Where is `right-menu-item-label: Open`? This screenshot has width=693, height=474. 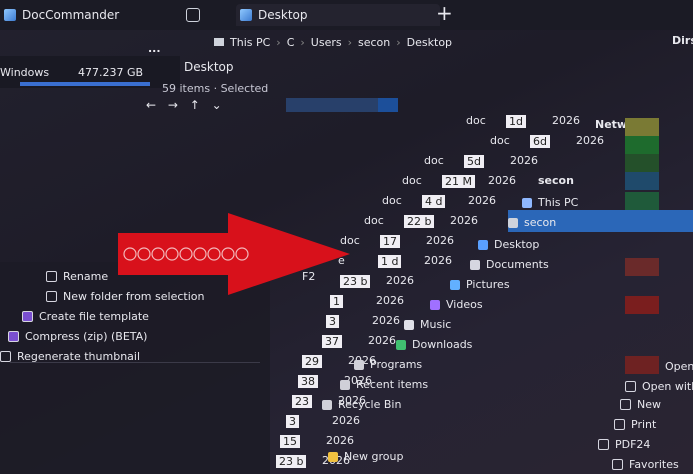
right-menu-item-label: Open is located at coordinates (679, 366).